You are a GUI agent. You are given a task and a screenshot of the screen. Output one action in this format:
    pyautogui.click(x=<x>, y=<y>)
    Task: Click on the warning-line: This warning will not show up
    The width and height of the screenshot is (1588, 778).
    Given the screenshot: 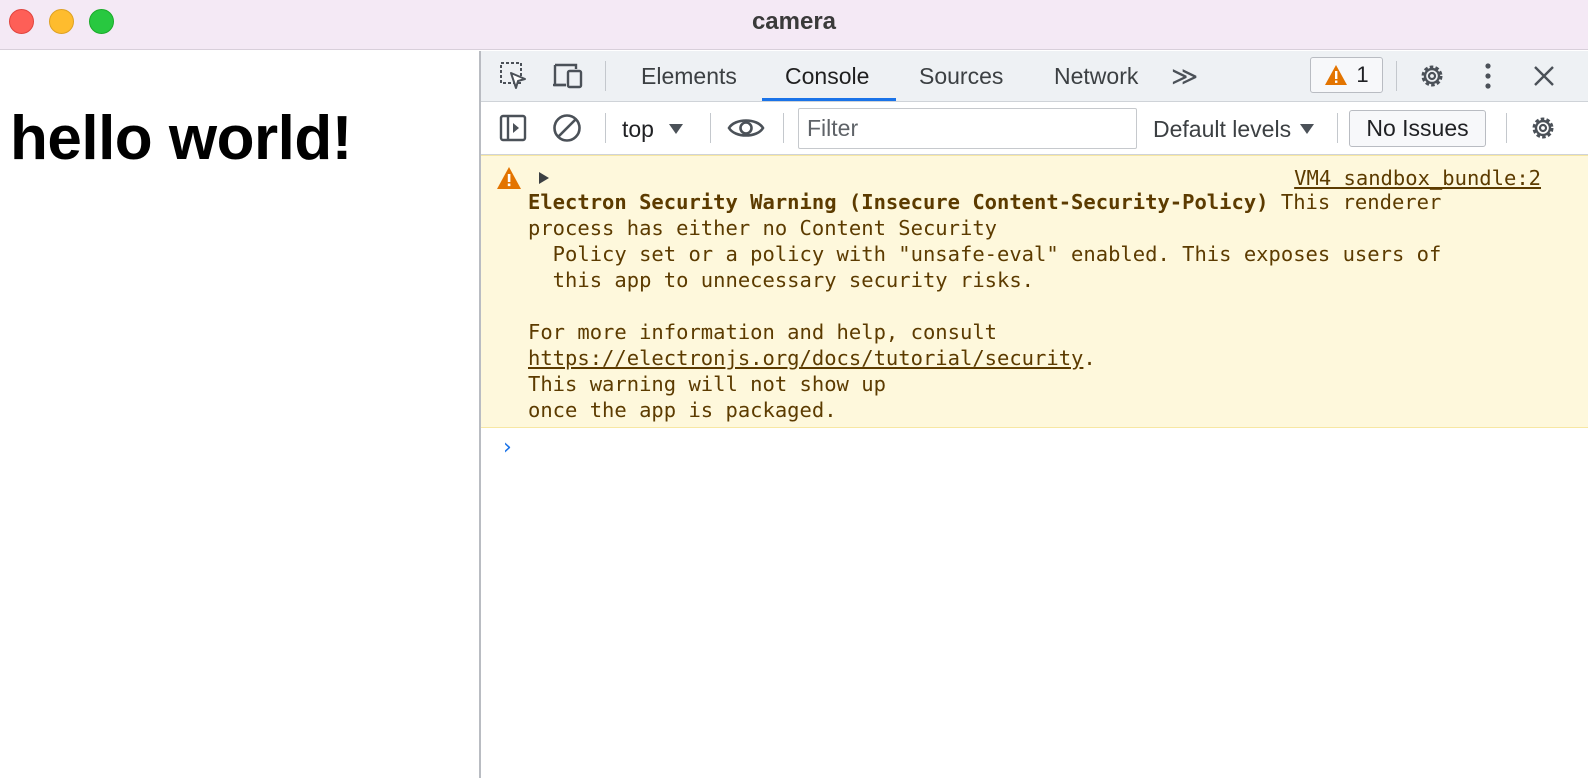 What is the action you would take?
    pyautogui.click(x=707, y=384)
    